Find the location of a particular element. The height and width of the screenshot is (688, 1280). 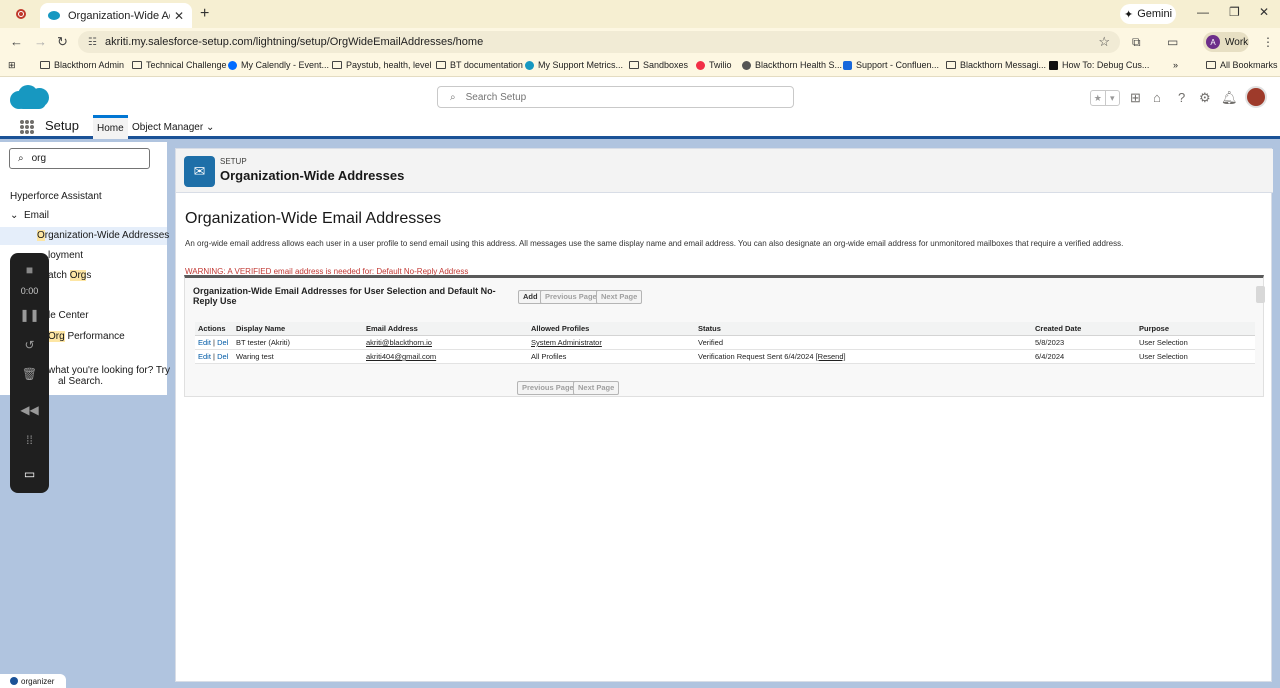

bookmark-bt-documentation: BT documentation is located at coordinates (479, 65).